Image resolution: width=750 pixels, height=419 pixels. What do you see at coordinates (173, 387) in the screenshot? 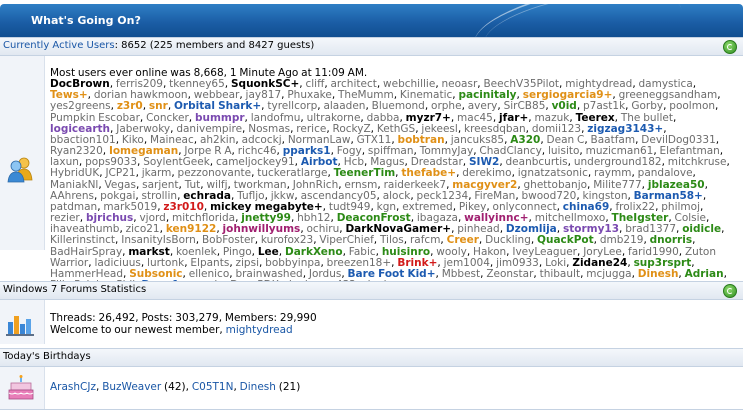
I see `birthday-age: (42)` at bounding box center [173, 387].